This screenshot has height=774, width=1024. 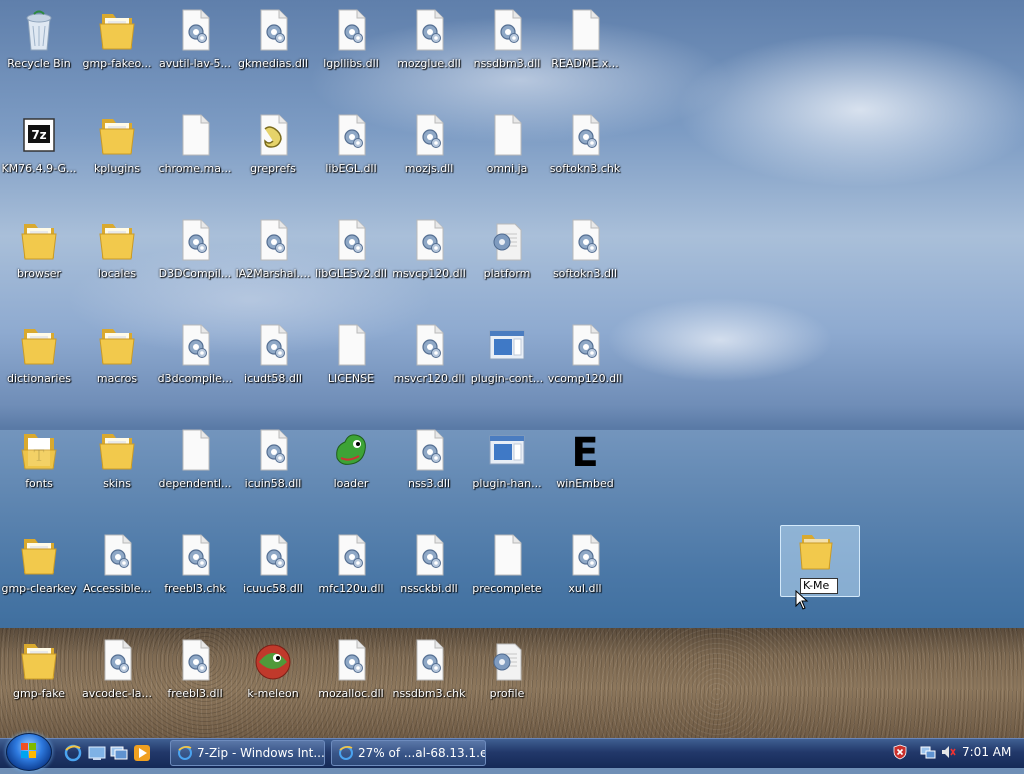 I want to click on desktop-icon: dictionaries, so click(x=39, y=369).